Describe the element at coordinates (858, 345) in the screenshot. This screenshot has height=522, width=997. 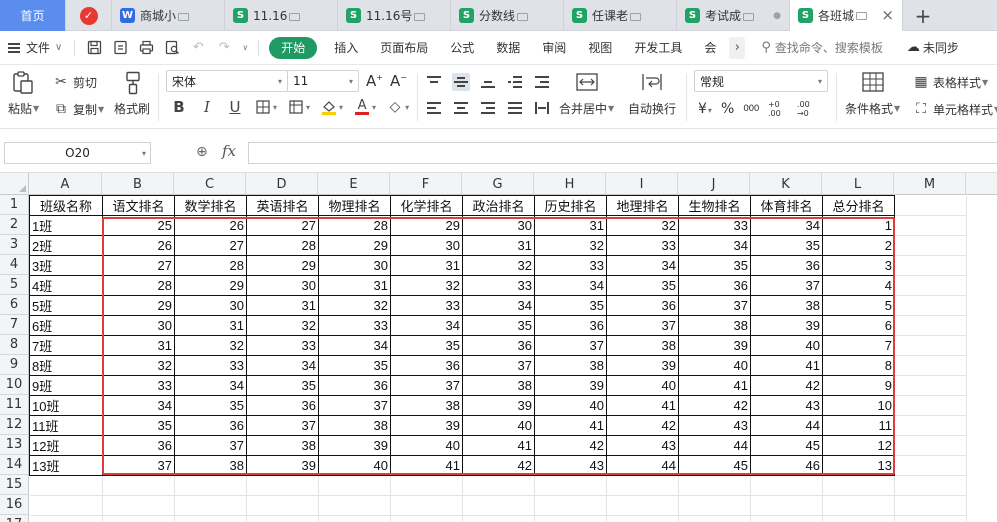
I see `rank-cell: 7` at that location.